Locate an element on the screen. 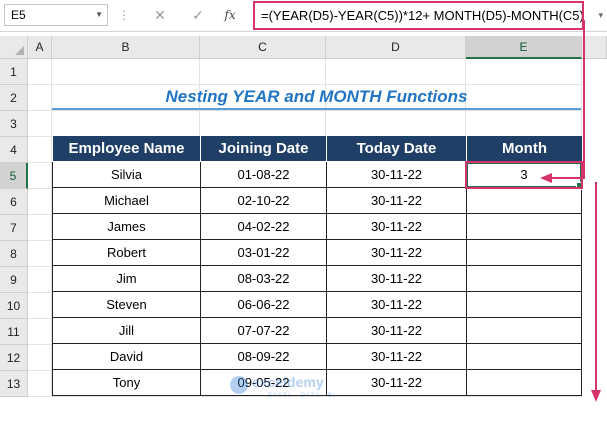 This screenshot has width=607, height=421. table-cell: David is located at coordinates (126, 357).